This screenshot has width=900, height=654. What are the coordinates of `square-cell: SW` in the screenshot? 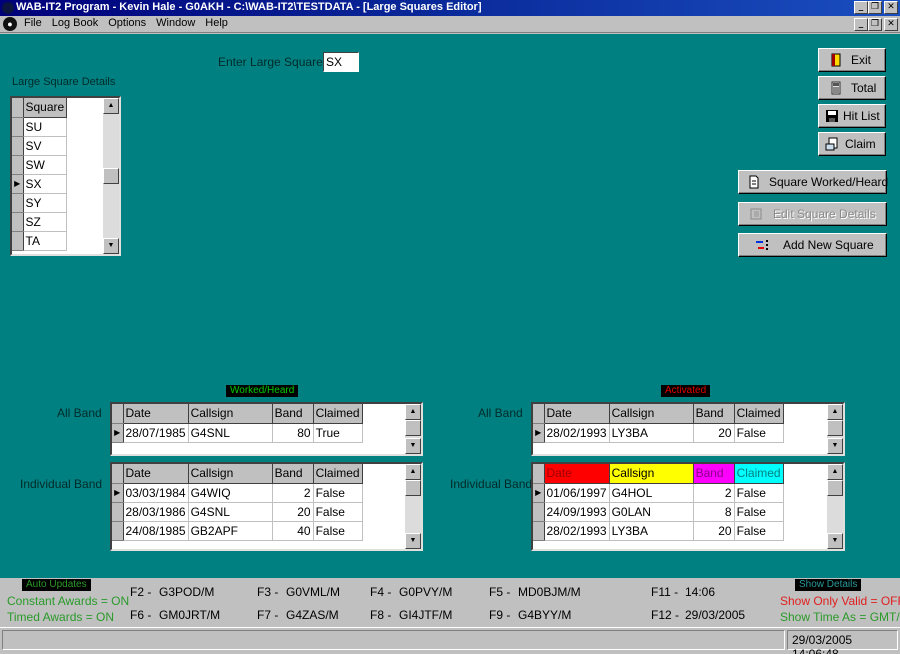 It's located at (45, 165).